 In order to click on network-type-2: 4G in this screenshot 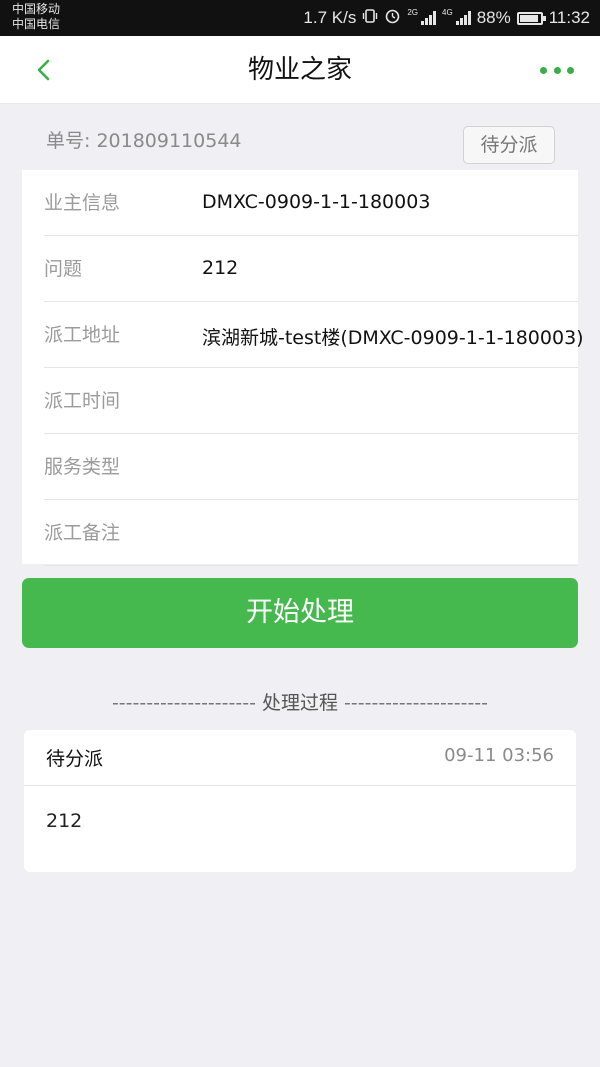, I will do `click(447, 12)`.